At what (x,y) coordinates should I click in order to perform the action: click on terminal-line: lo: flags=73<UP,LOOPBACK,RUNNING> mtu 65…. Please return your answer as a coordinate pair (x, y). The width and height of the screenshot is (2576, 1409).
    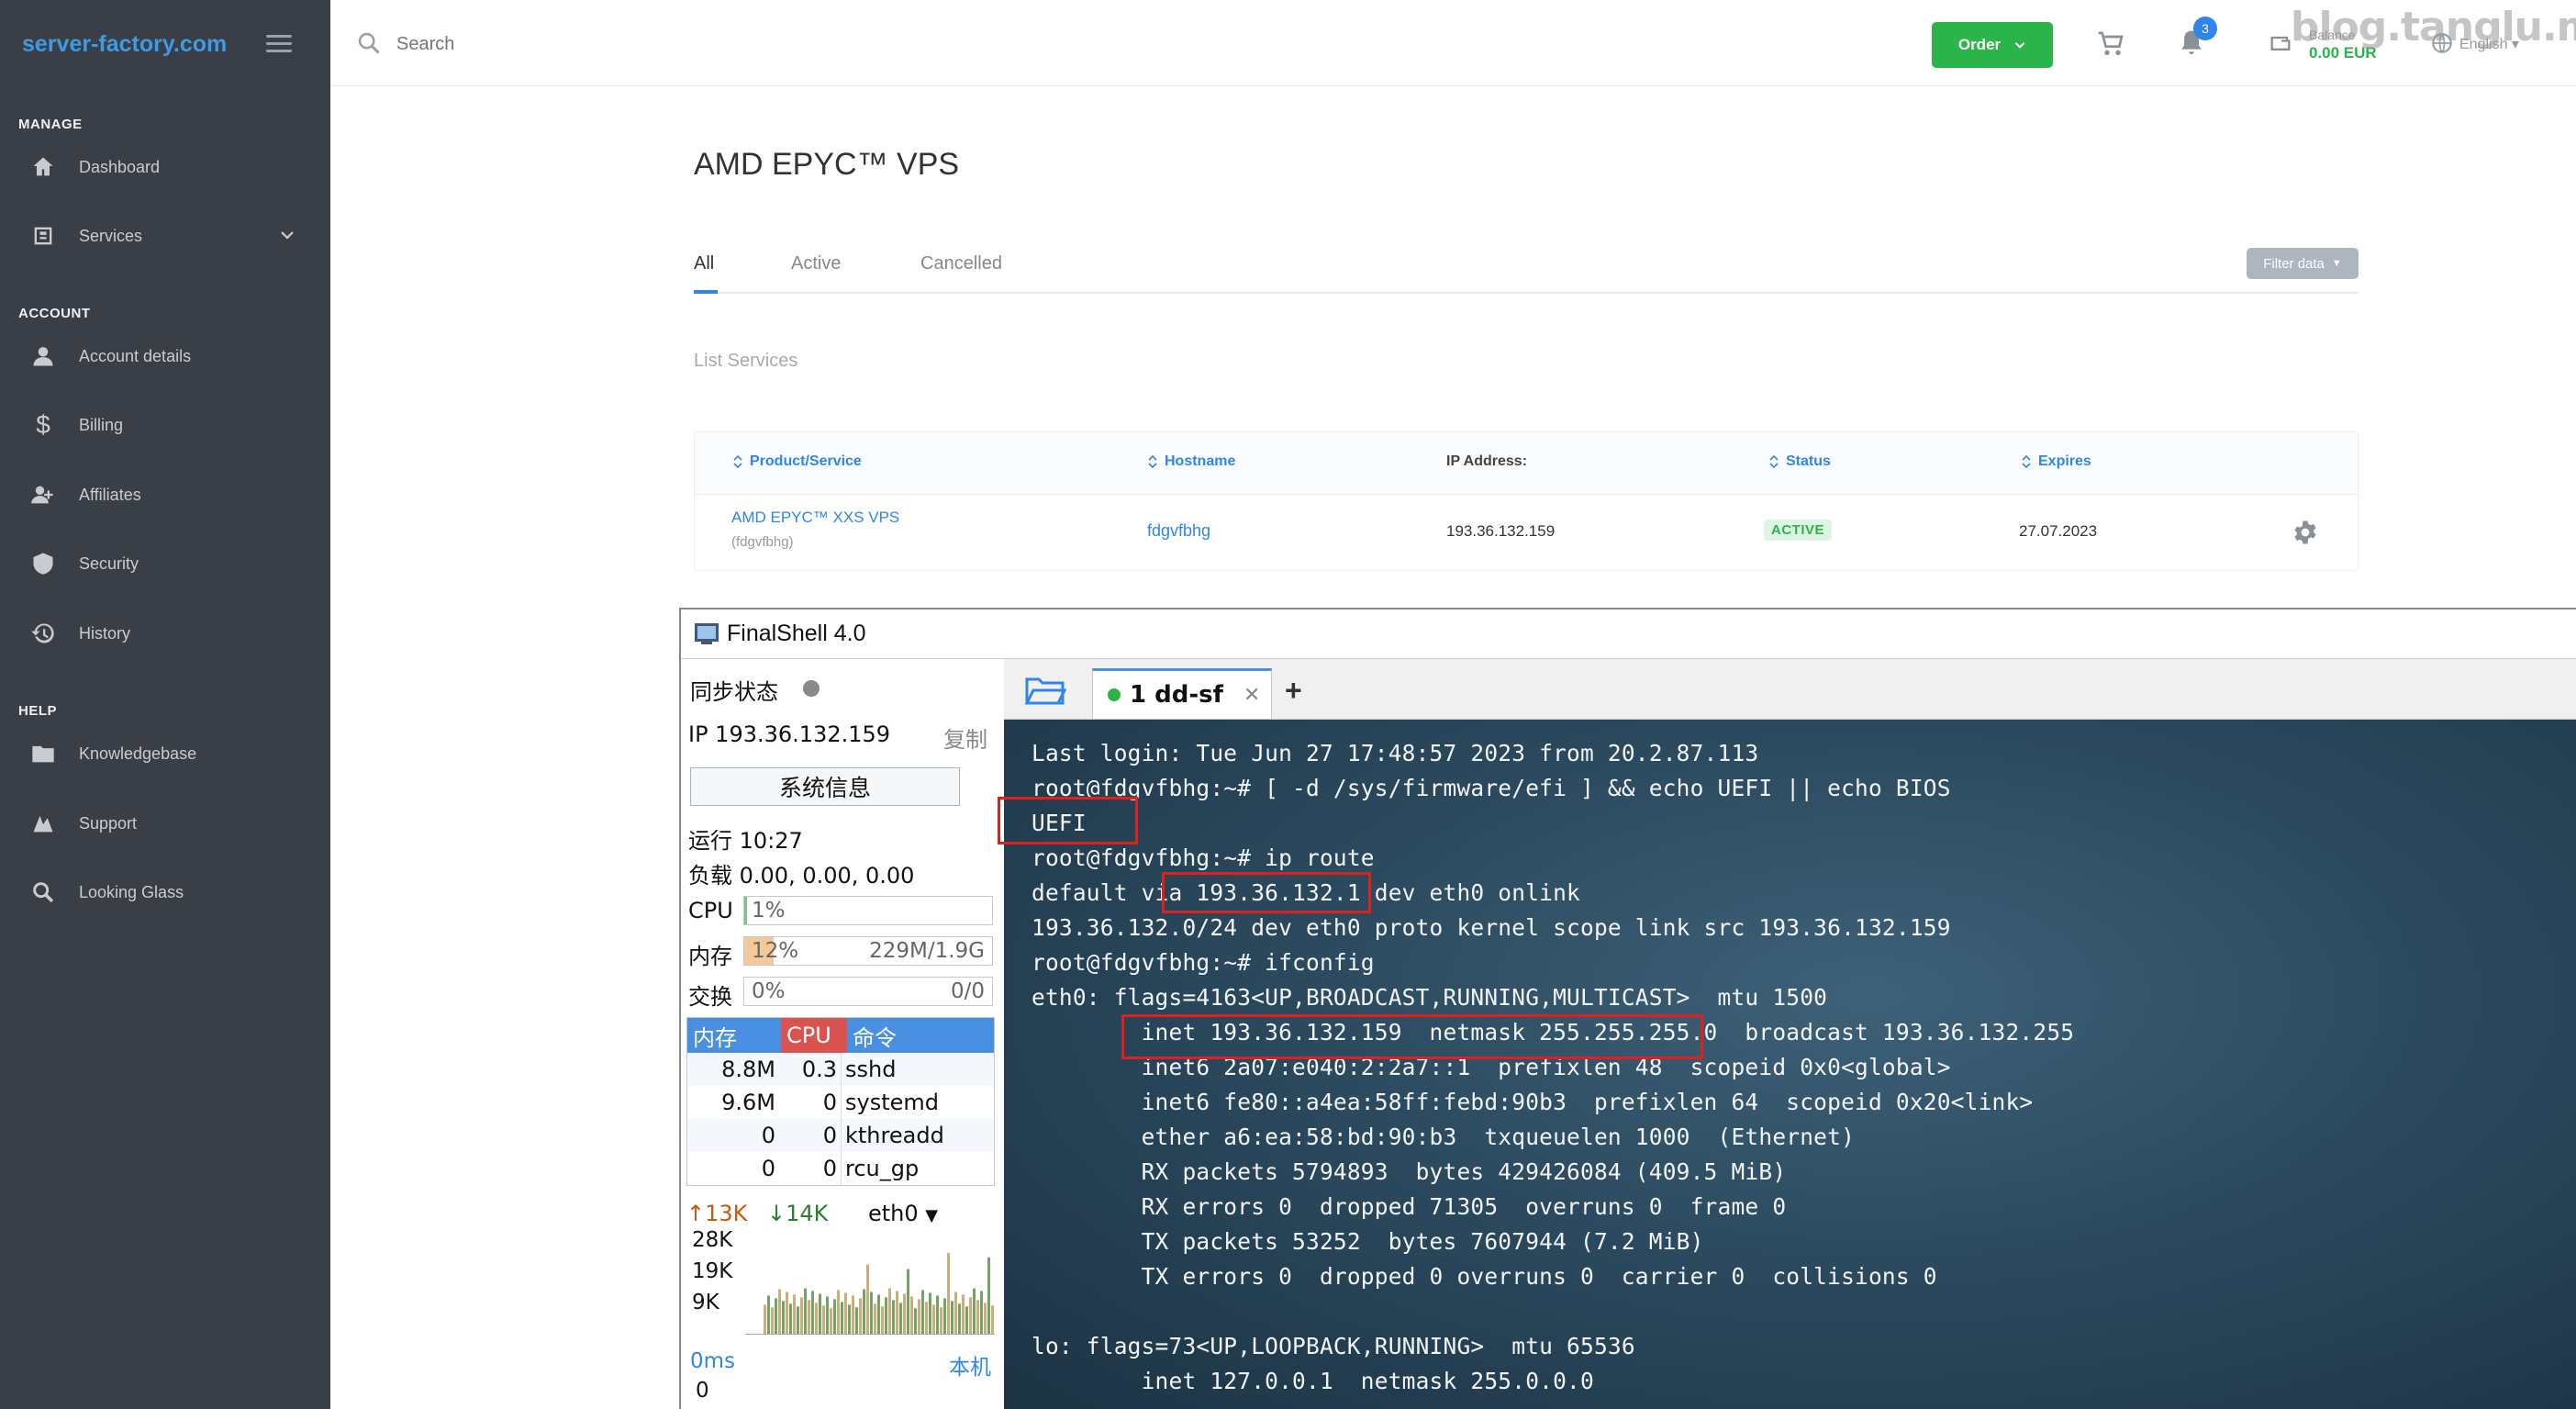
    Looking at the image, I should click on (1333, 1346).